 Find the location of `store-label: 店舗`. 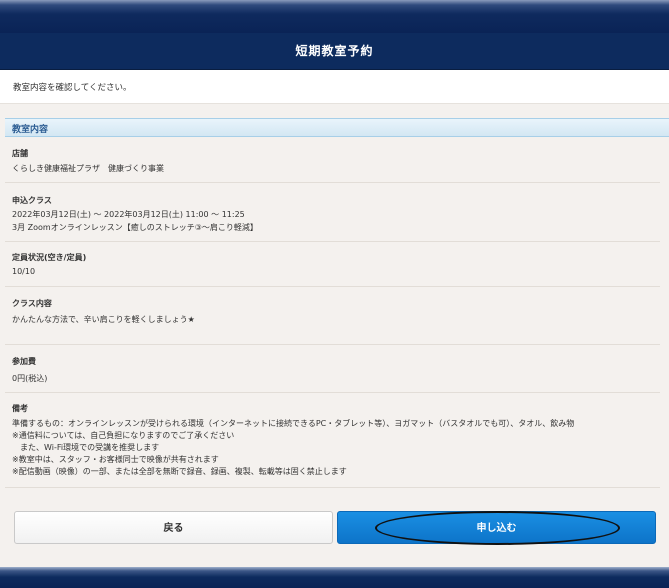

store-label: 店舗 is located at coordinates (20, 153).